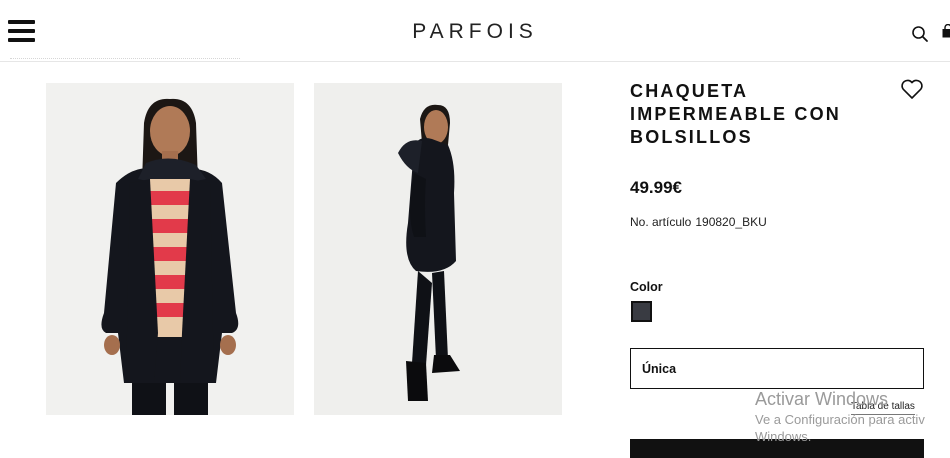 The image size is (950, 458). I want to click on heart-icon, so click(912, 89).